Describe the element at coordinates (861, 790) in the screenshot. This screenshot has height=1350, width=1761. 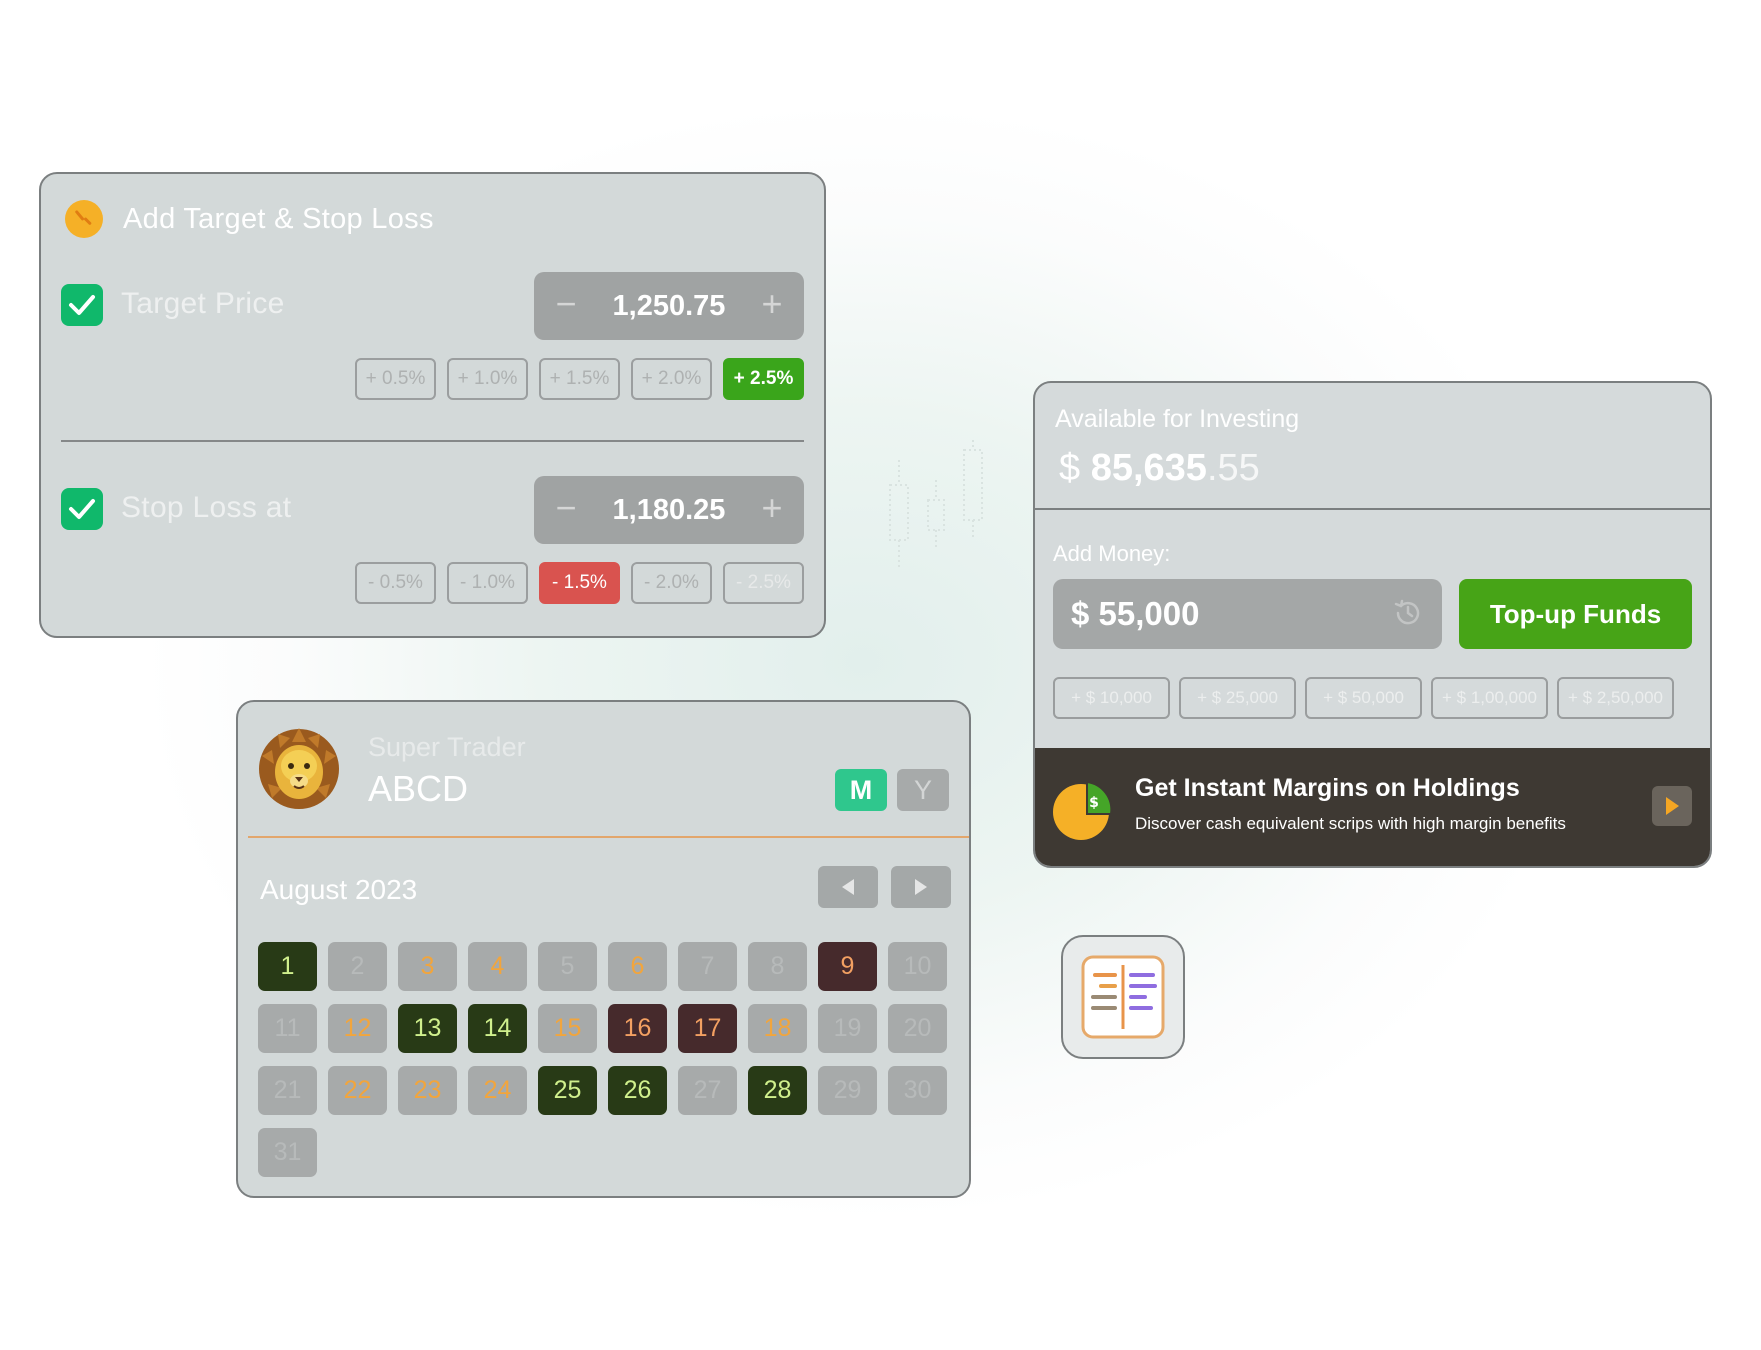
I see `toggle-month: M` at that location.